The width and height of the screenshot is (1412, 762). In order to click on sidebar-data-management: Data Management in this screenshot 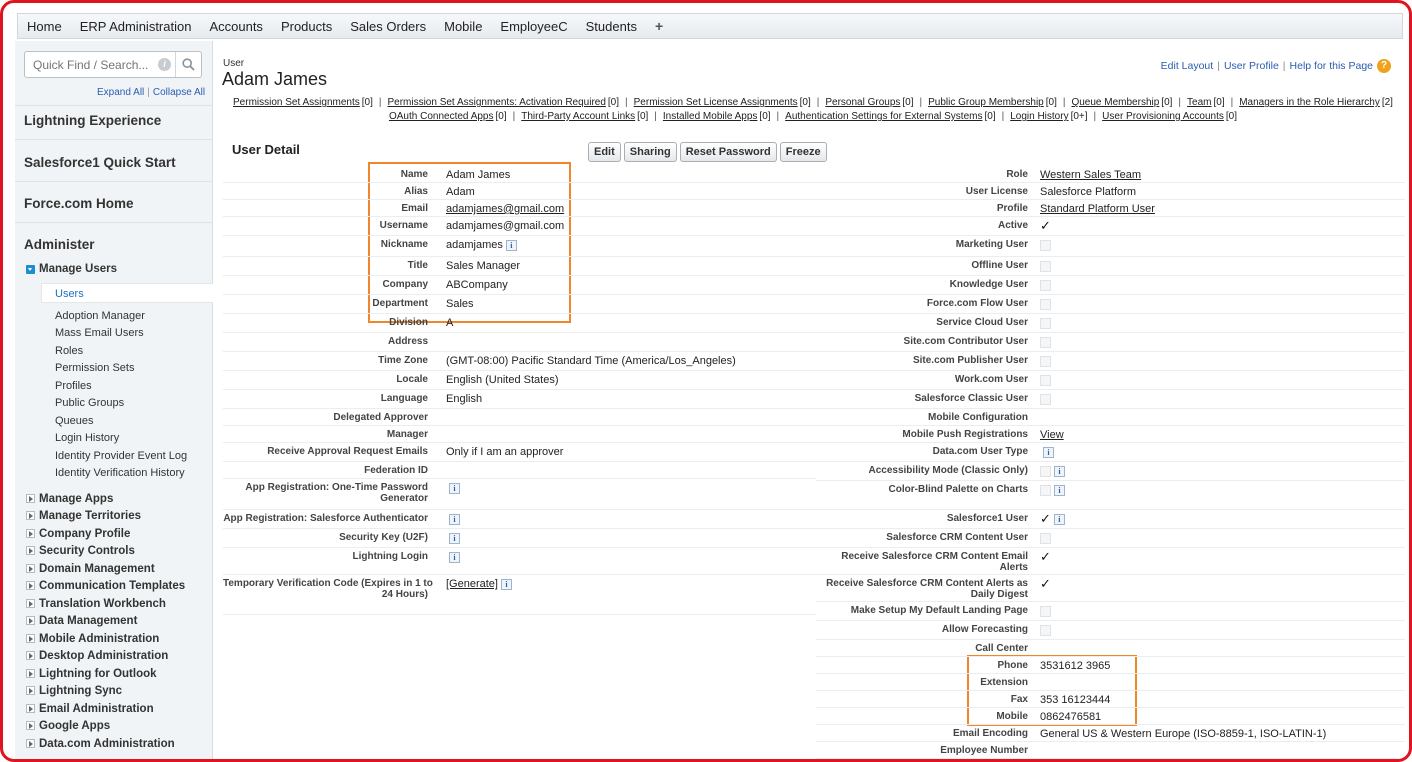, I will do `click(88, 621)`.